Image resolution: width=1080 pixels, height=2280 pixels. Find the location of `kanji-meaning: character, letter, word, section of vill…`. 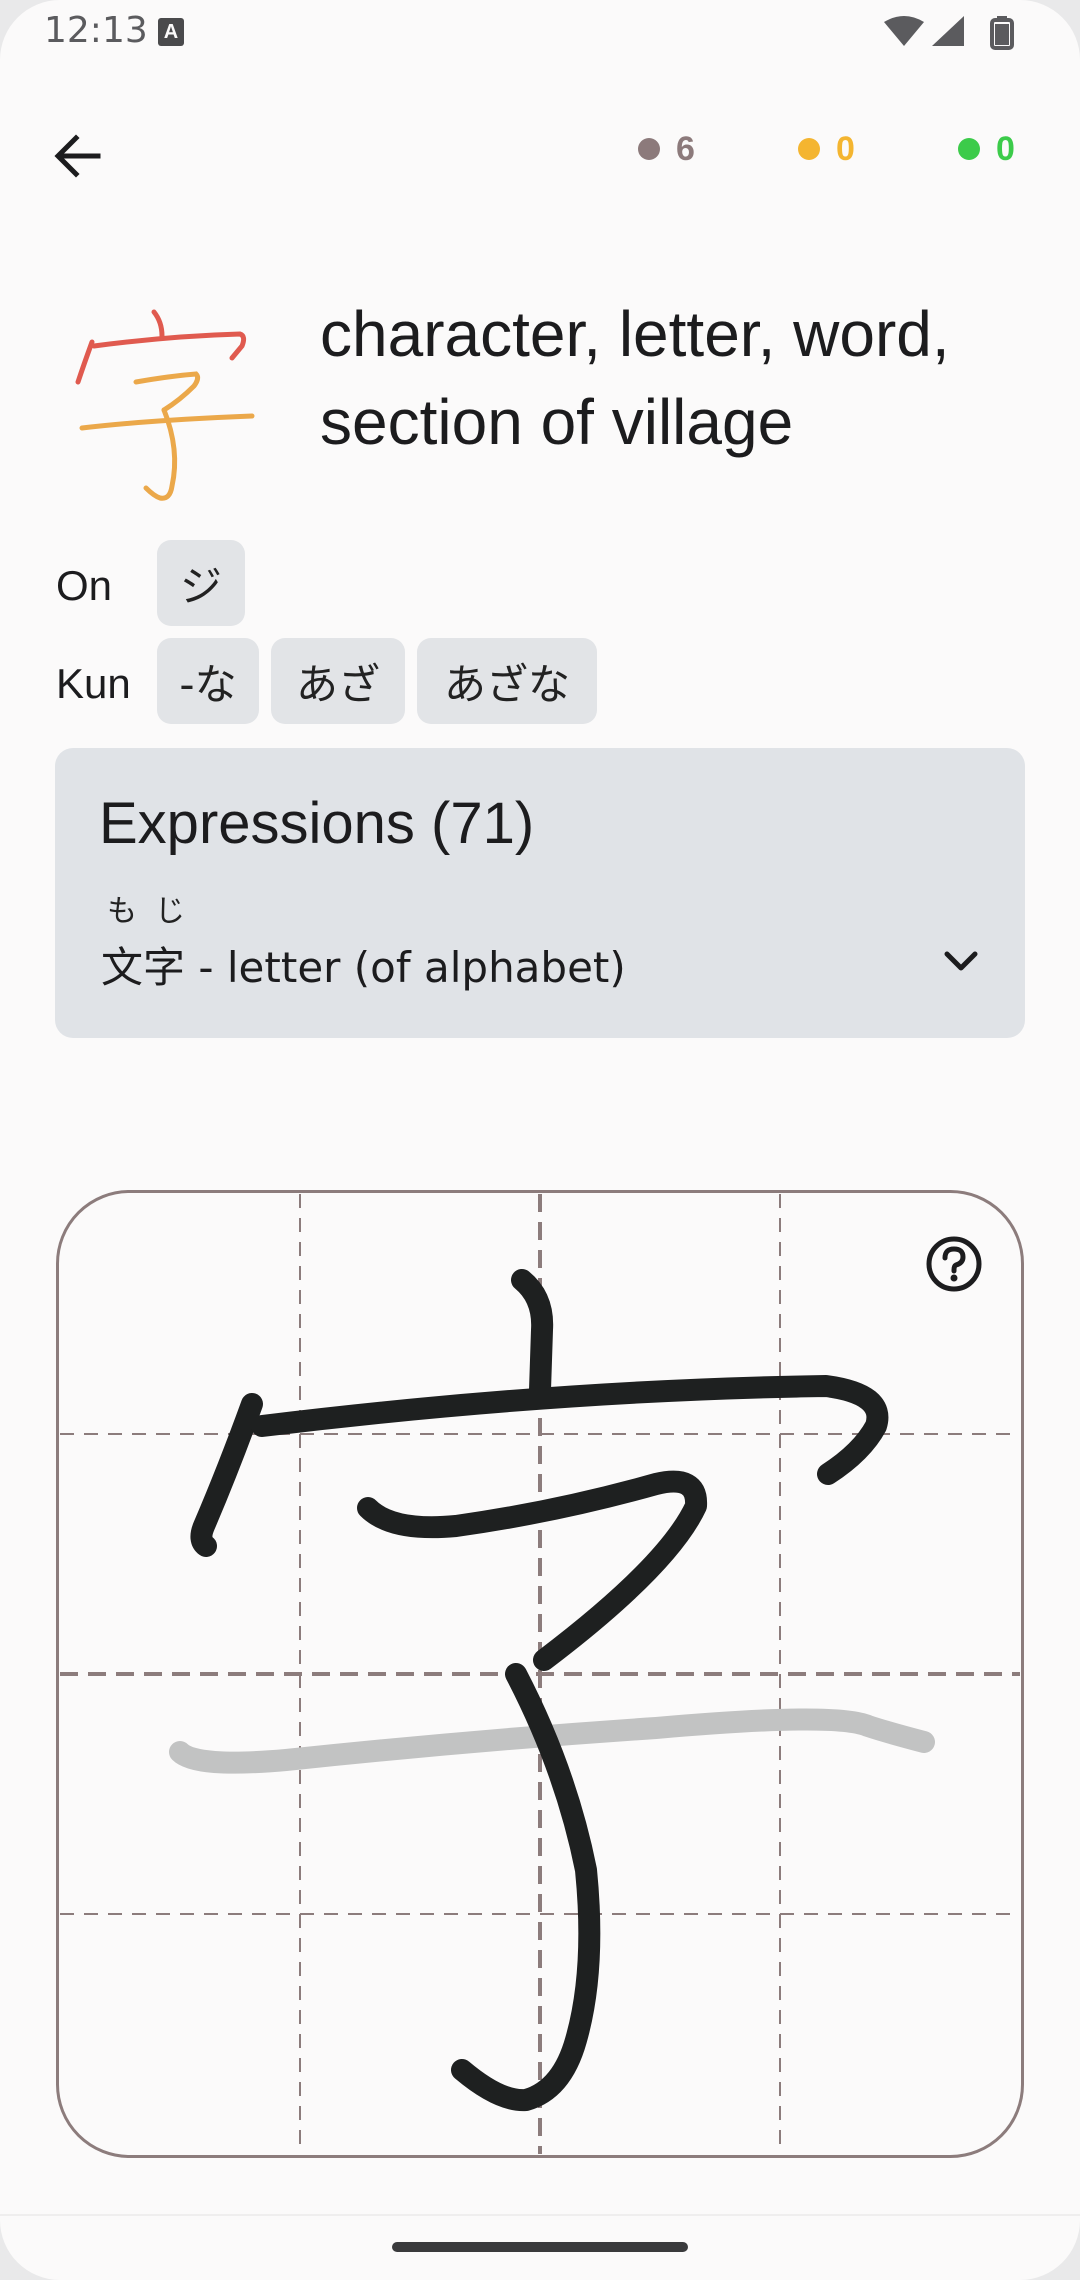

kanji-meaning: character, letter, word, section of vill… is located at coordinates (635, 378).